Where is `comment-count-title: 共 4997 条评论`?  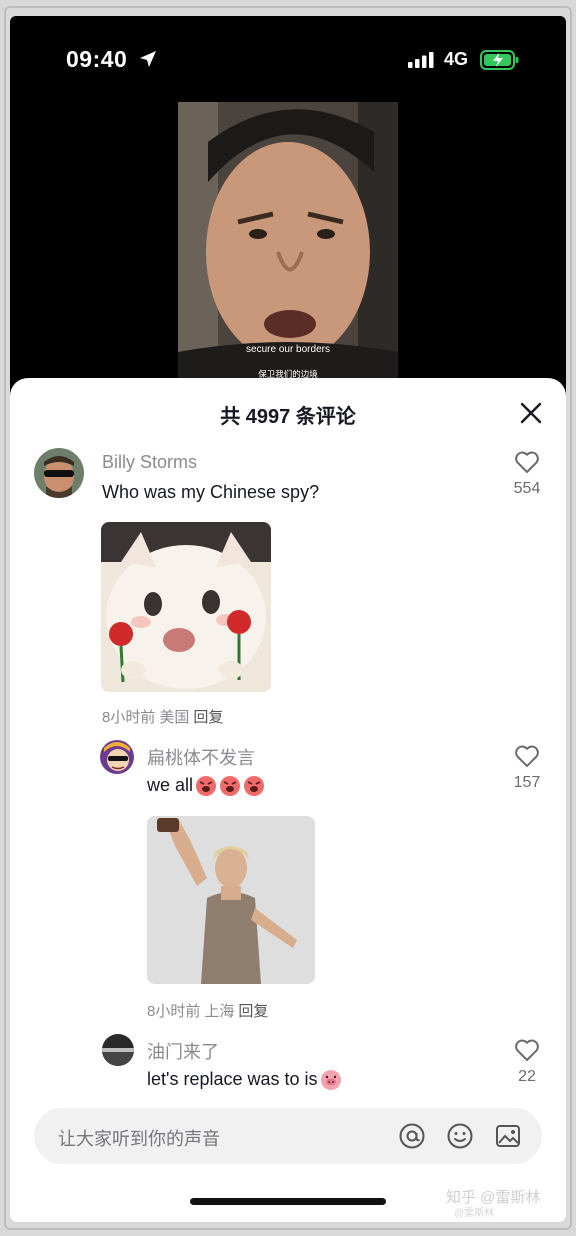 comment-count-title: 共 4997 条评论 is located at coordinates (288, 417).